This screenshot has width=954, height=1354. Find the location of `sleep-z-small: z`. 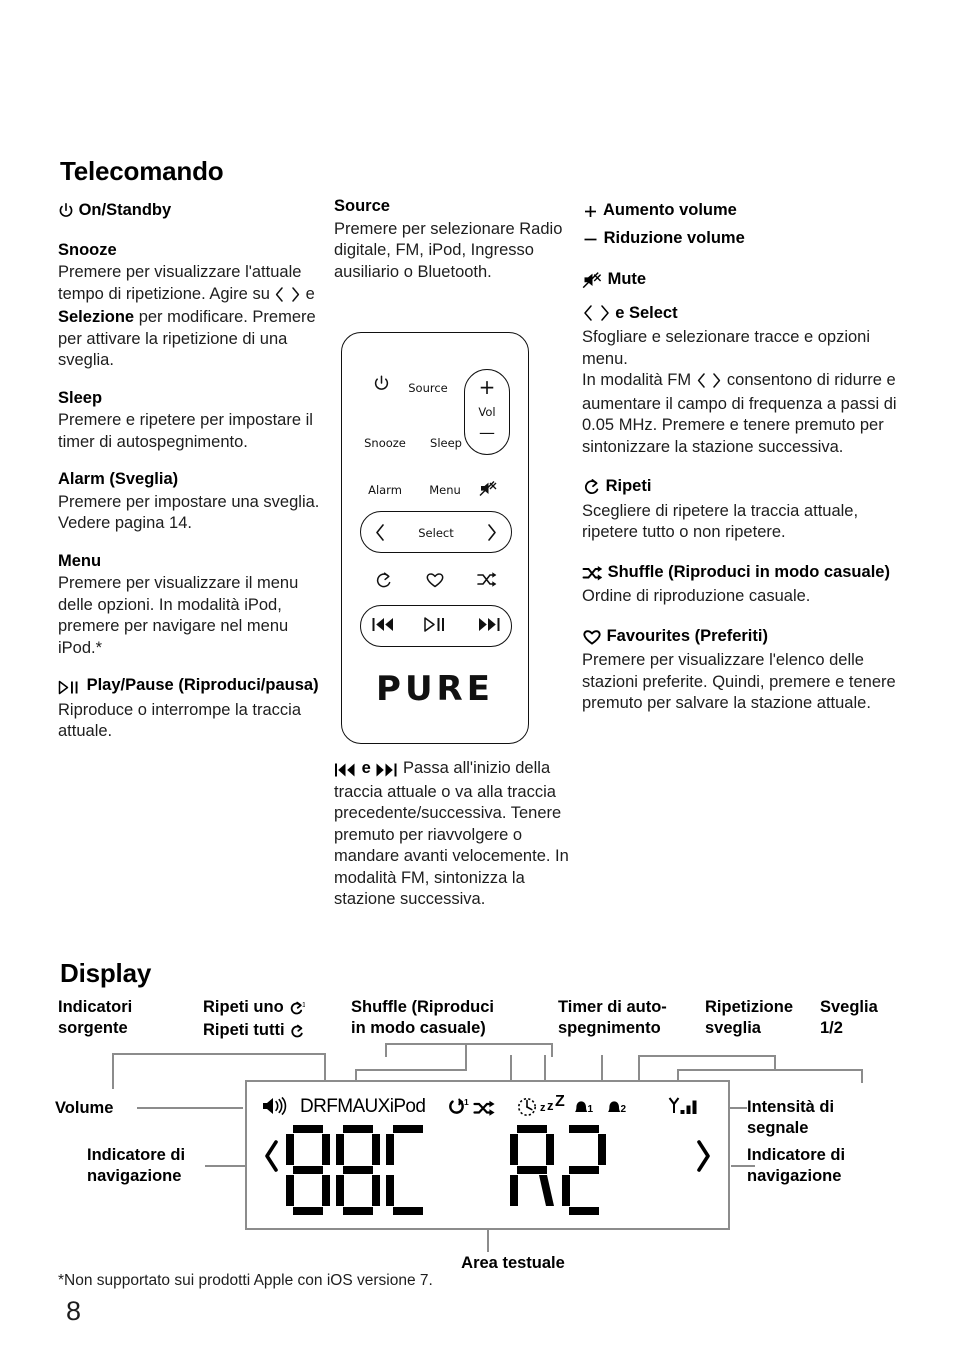

sleep-z-small: z is located at coordinates (543, 1108).